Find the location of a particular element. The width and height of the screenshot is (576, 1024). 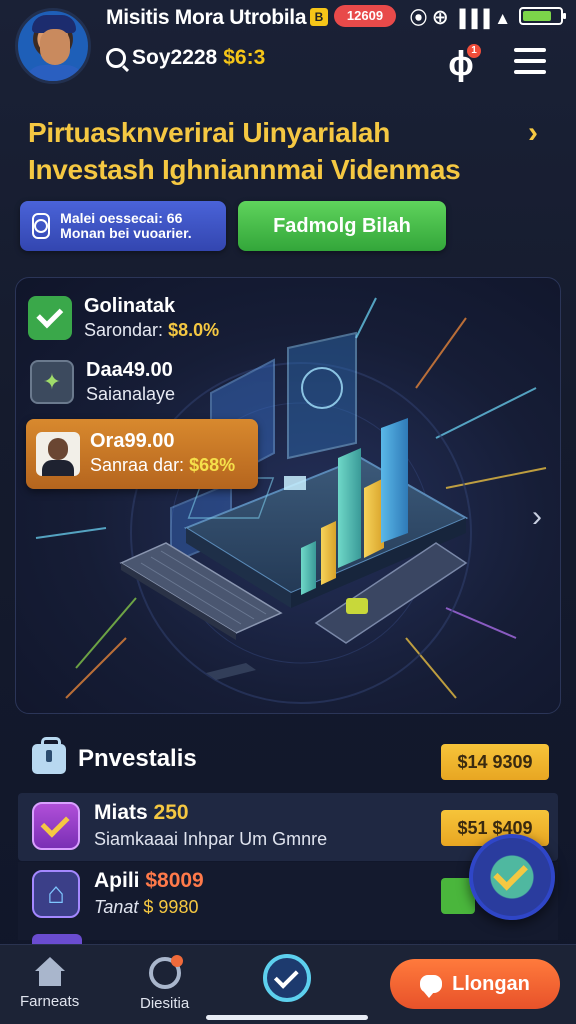

home-icon is located at coordinates (50, 972).